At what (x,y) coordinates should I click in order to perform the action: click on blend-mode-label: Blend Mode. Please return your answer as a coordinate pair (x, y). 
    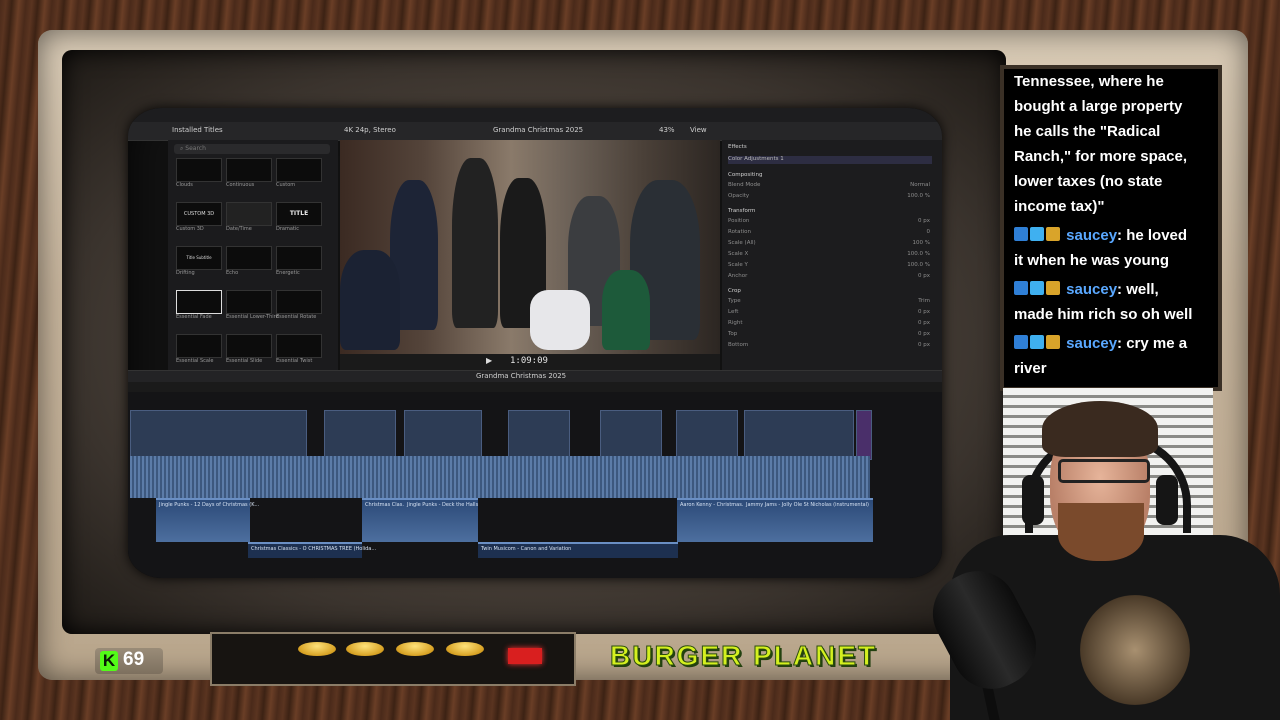
    Looking at the image, I should click on (744, 185).